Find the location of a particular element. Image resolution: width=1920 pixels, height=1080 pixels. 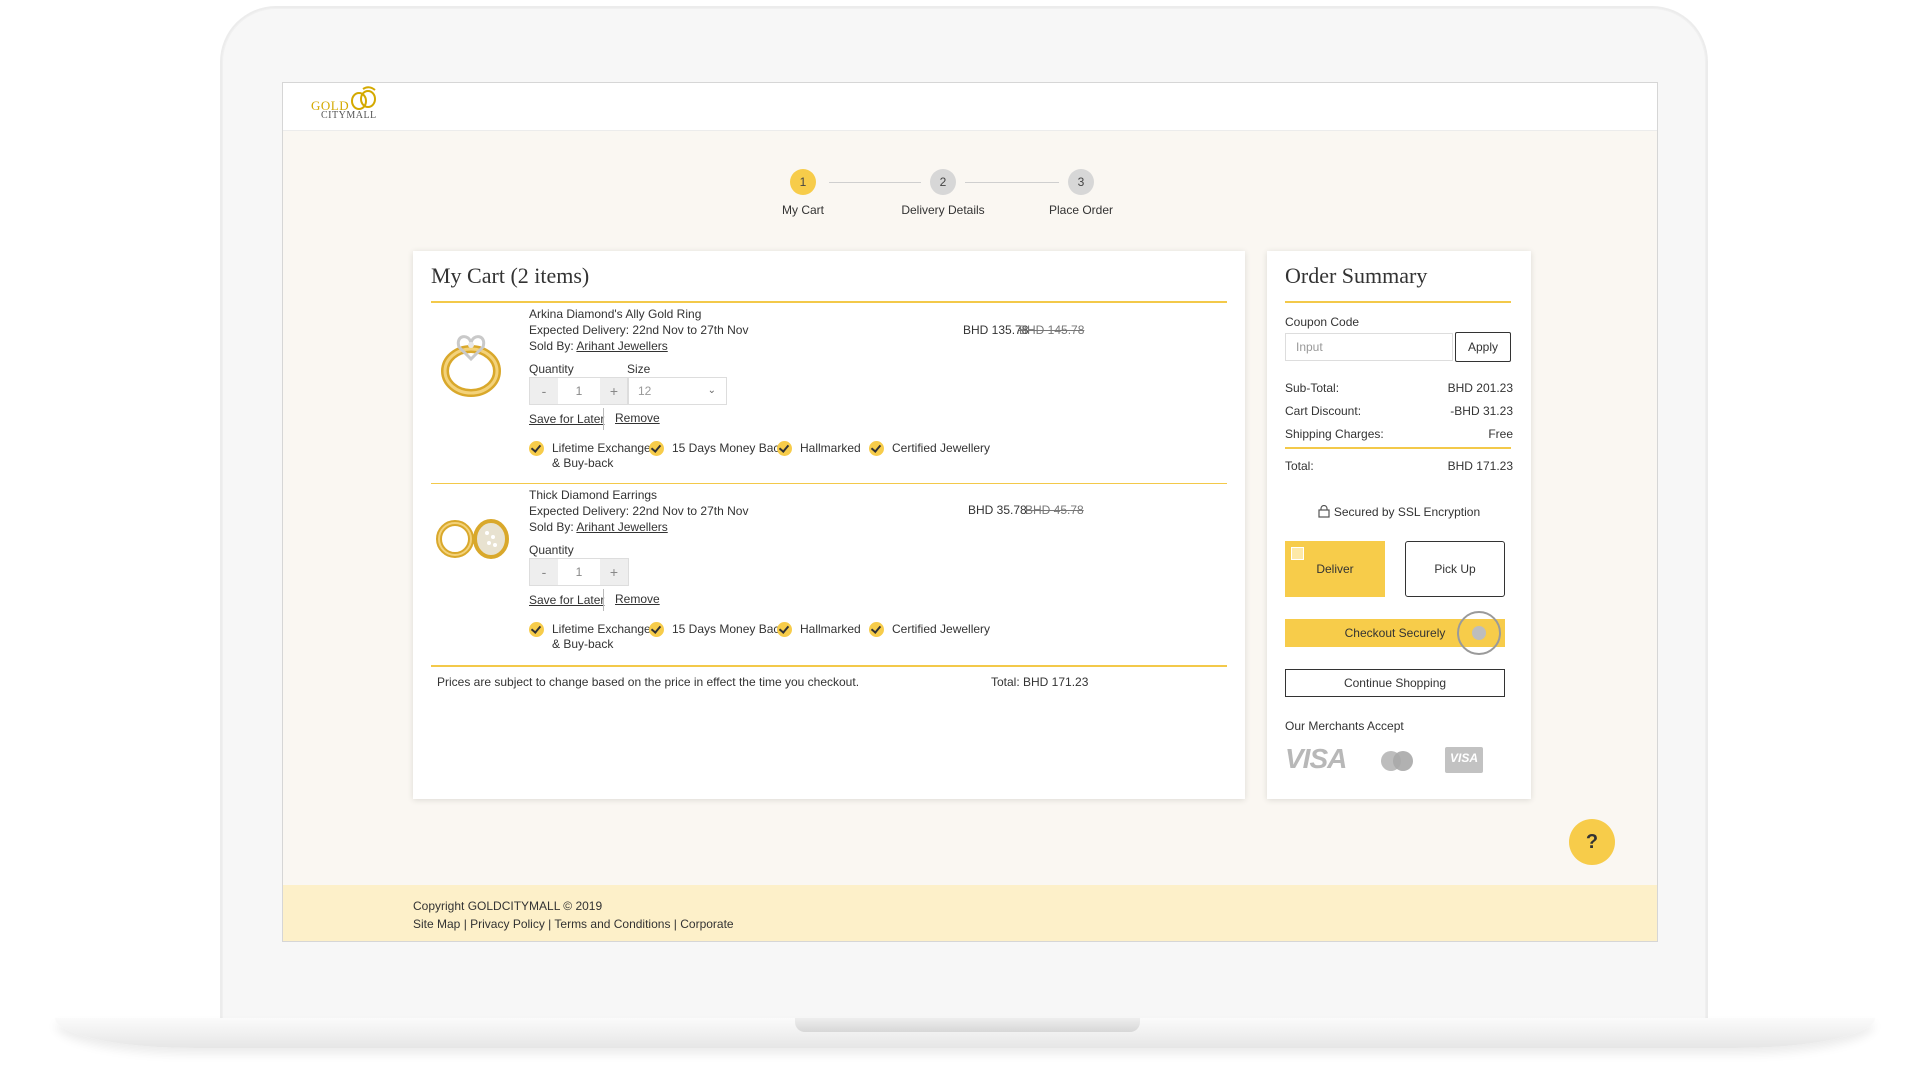

apply-coupon-button: Apply is located at coordinates (1483, 347).